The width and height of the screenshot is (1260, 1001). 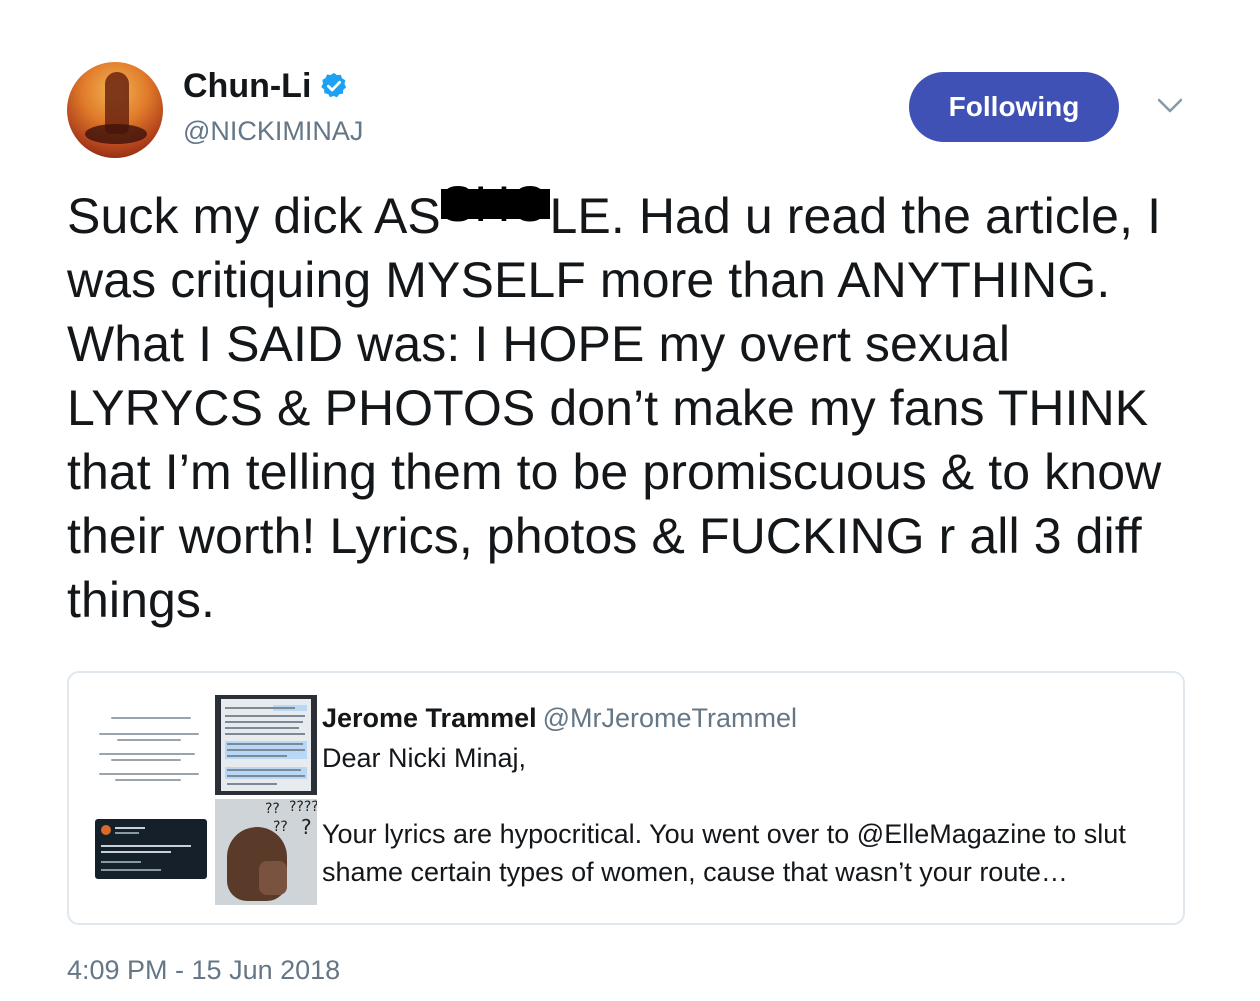 I want to click on verified-badge-icon, so click(x=334, y=85).